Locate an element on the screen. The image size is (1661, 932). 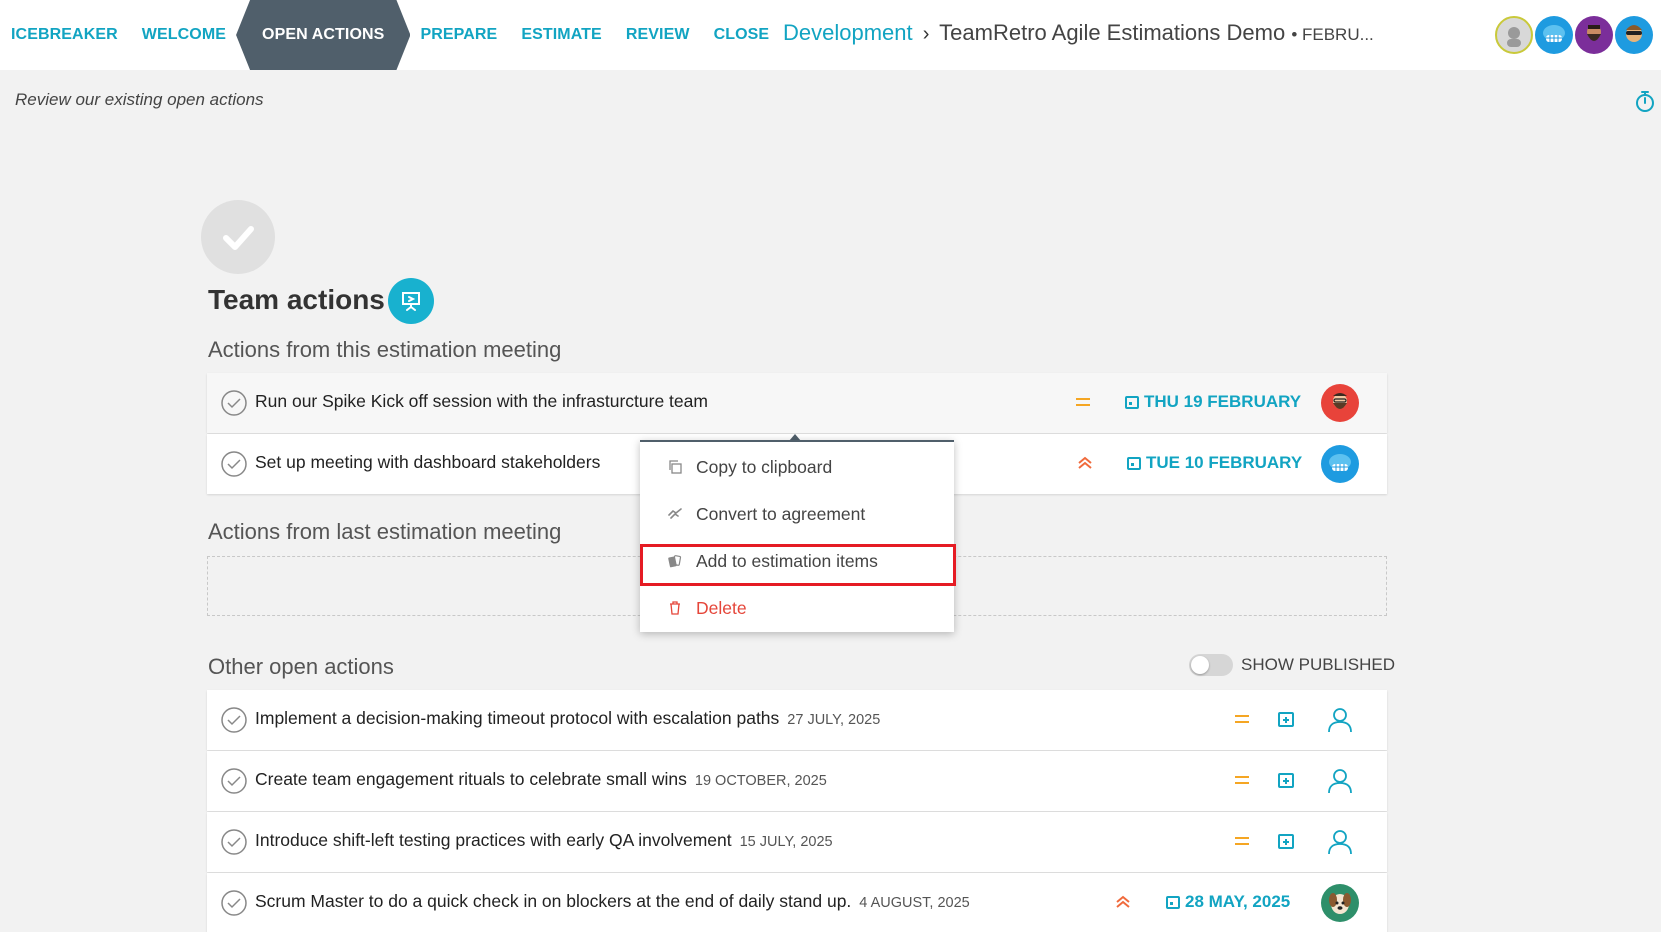
participant-avatars is located at coordinates (1574, 35).